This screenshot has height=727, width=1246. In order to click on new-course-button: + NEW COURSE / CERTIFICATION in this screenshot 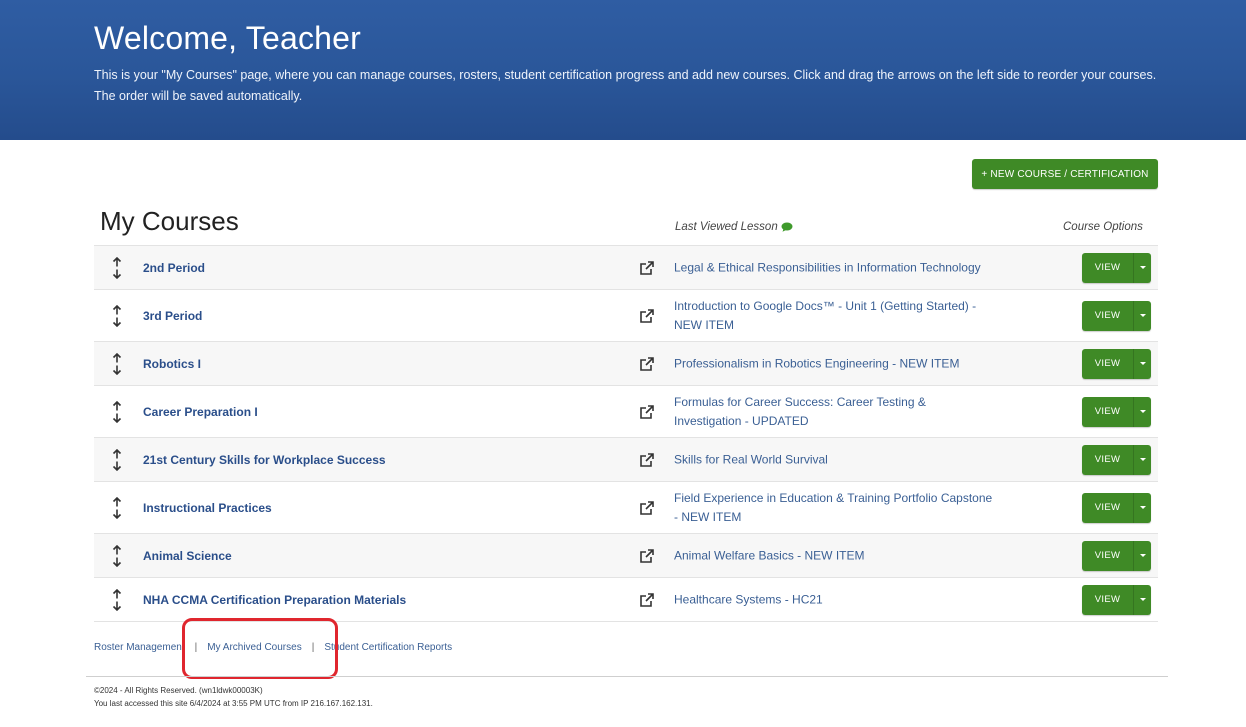, I will do `click(1065, 174)`.